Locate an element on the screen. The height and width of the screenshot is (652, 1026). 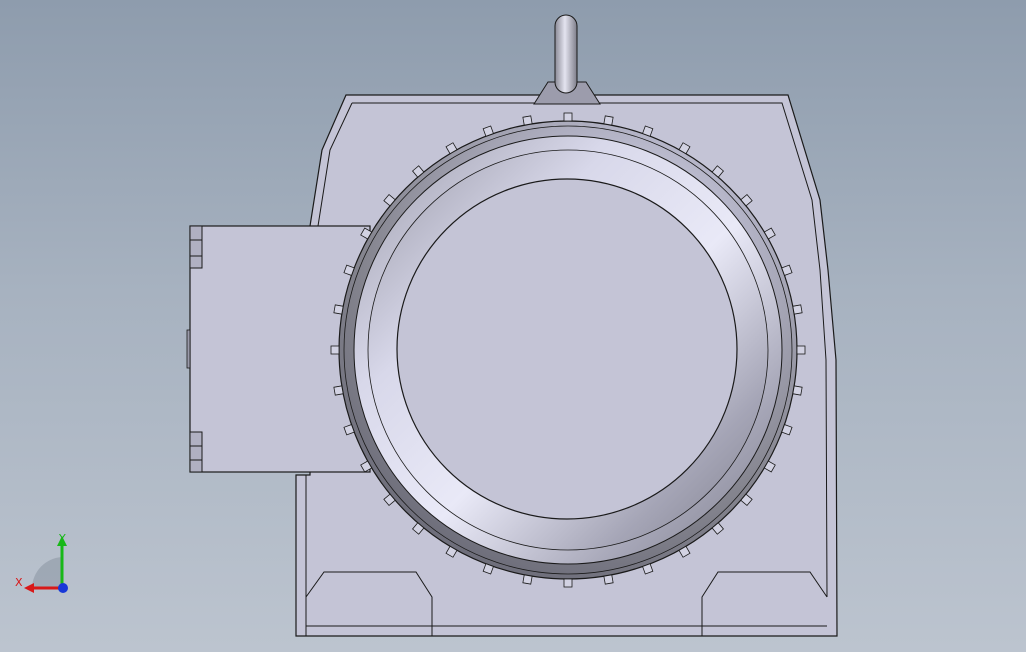
x-axis-label: X is located at coordinates (19, 582).